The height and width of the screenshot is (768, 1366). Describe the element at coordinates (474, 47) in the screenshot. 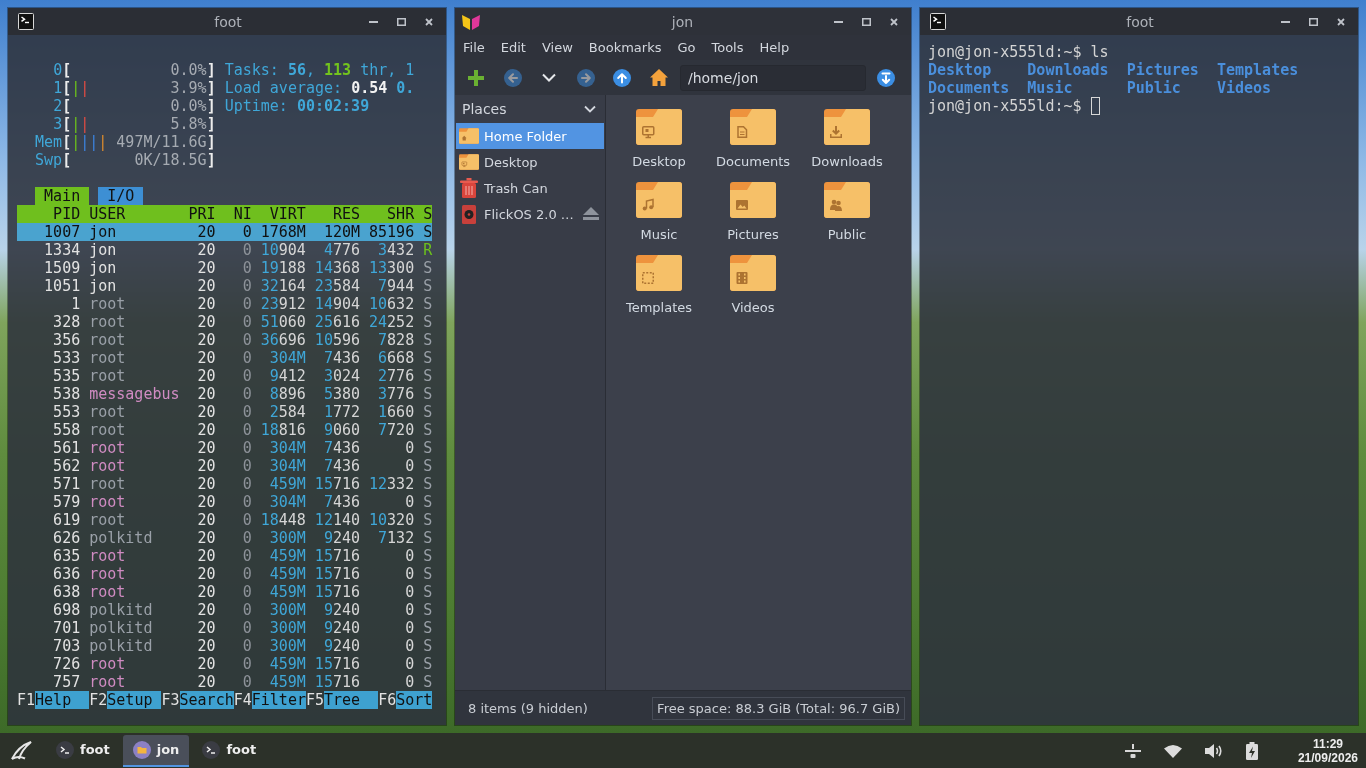

I see `menu-item: File` at that location.